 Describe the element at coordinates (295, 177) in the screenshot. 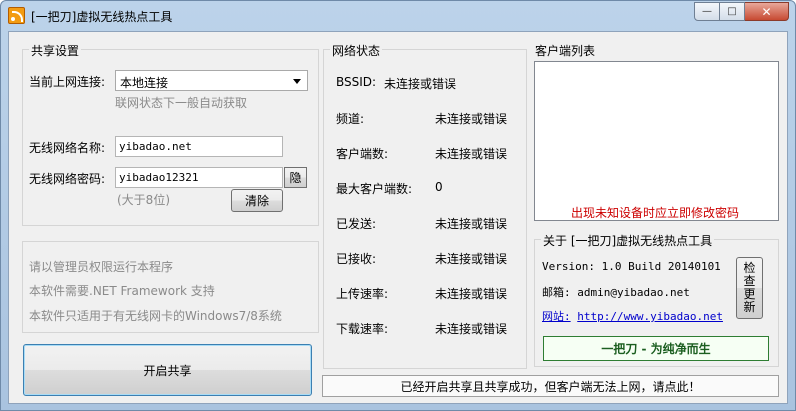

I see `hide-password-button: 隐` at that location.